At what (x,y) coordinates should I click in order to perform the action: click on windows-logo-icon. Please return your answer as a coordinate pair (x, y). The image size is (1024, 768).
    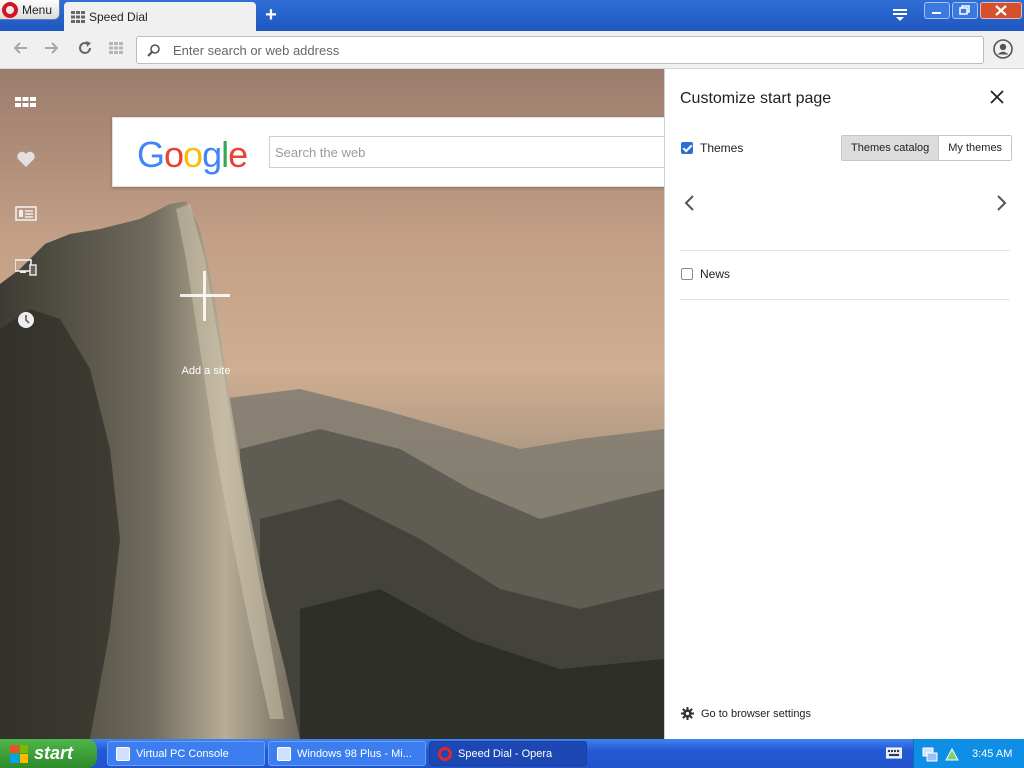
    Looking at the image, I should click on (19, 753).